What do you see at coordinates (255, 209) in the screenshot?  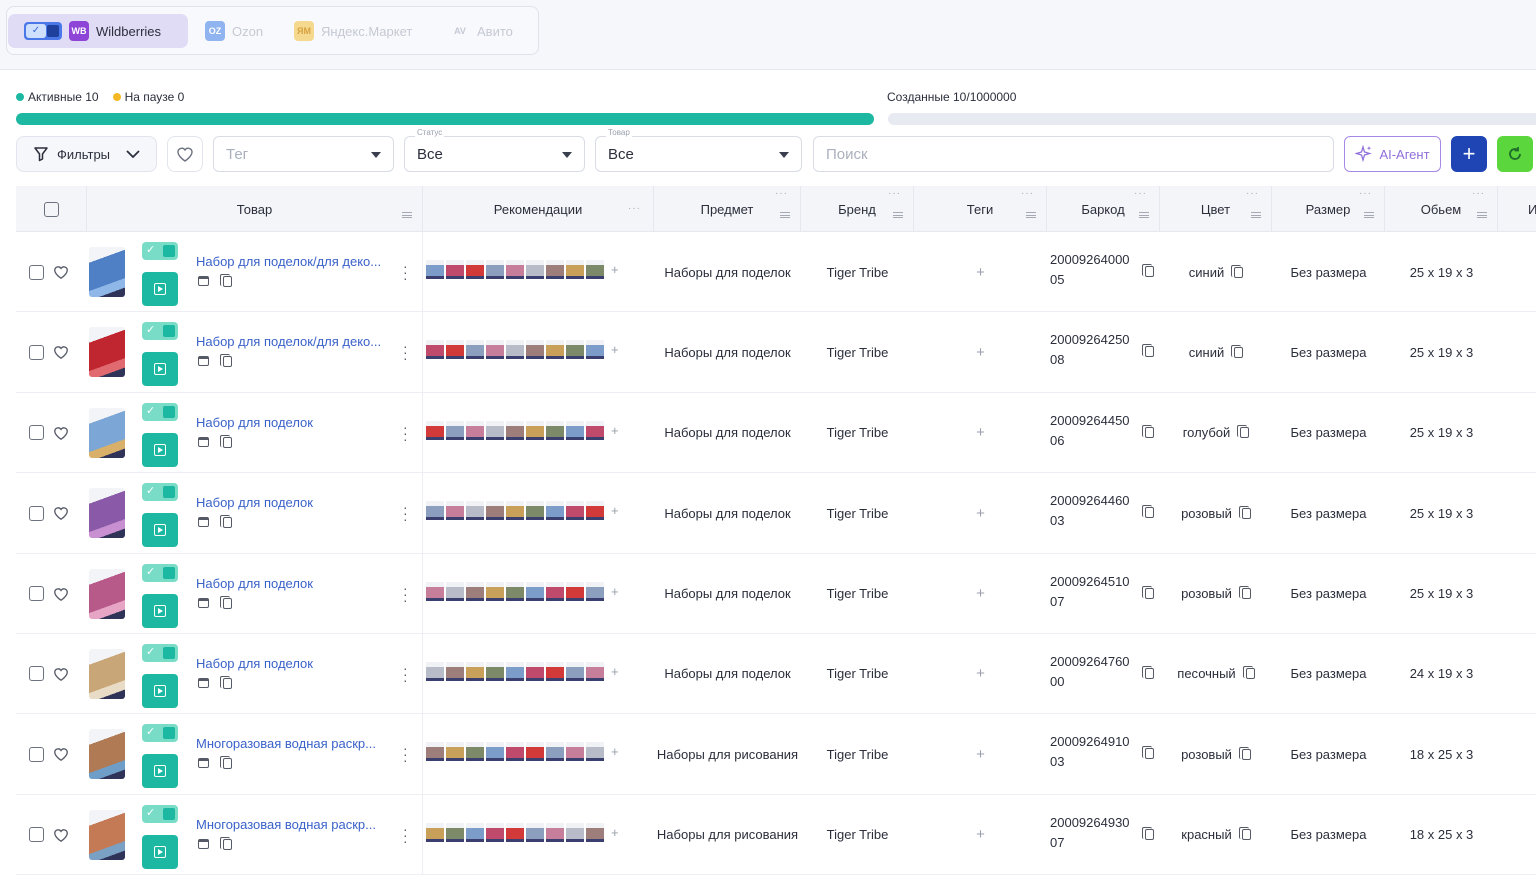 I see `column-product: Товар` at bounding box center [255, 209].